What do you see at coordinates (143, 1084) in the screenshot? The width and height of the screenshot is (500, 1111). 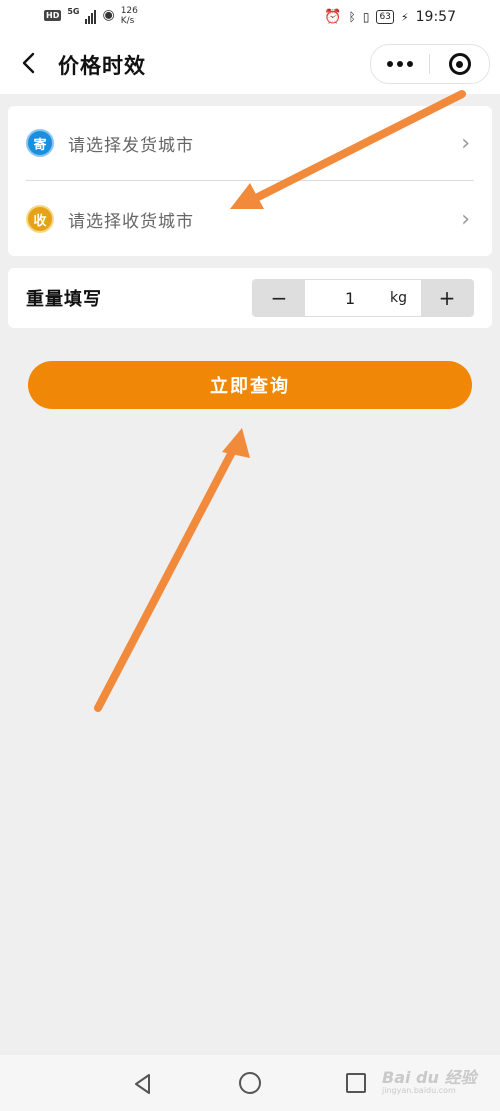 I see `nav-back-icon` at bounding box center [143, 1084].